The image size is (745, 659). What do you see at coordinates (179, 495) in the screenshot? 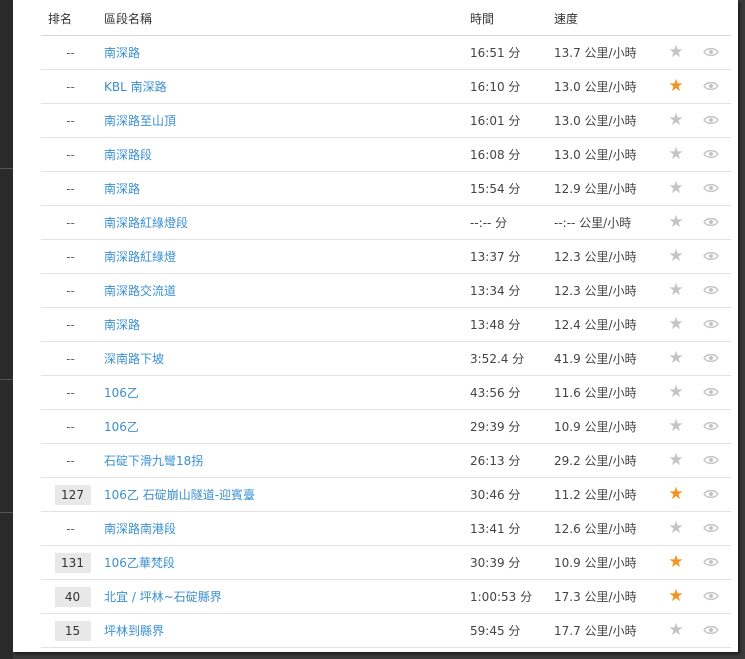
I see `segment-link: 106乙 石碇崩山隧道-迎賓臺` at bounding box center [179, 495].